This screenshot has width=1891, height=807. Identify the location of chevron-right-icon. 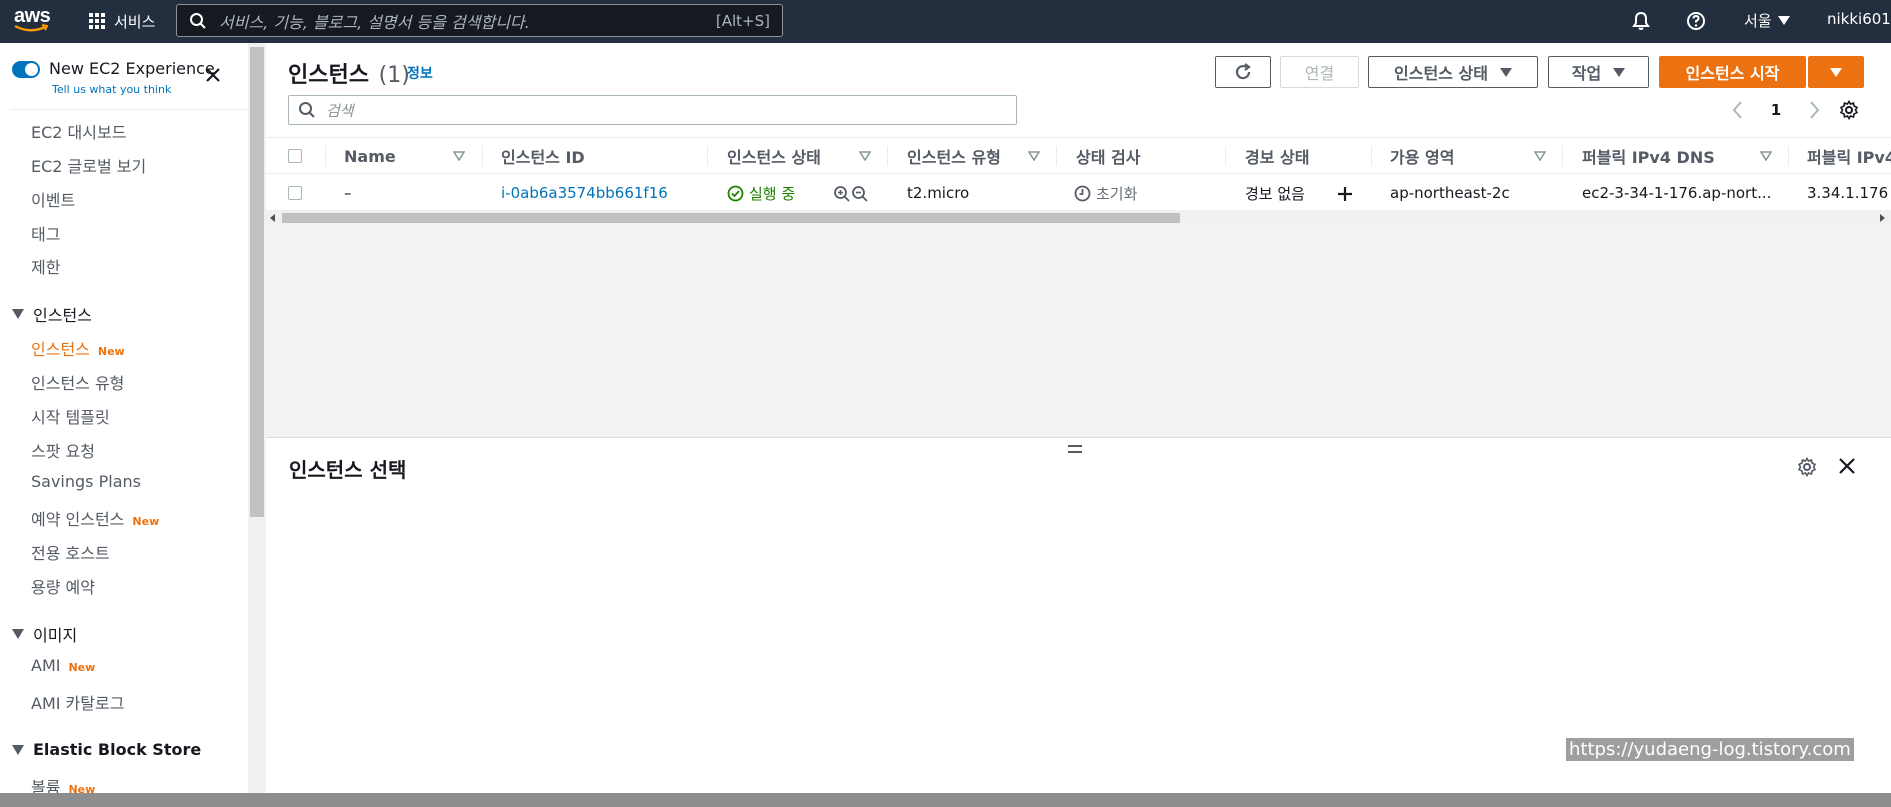
(1815, 110).